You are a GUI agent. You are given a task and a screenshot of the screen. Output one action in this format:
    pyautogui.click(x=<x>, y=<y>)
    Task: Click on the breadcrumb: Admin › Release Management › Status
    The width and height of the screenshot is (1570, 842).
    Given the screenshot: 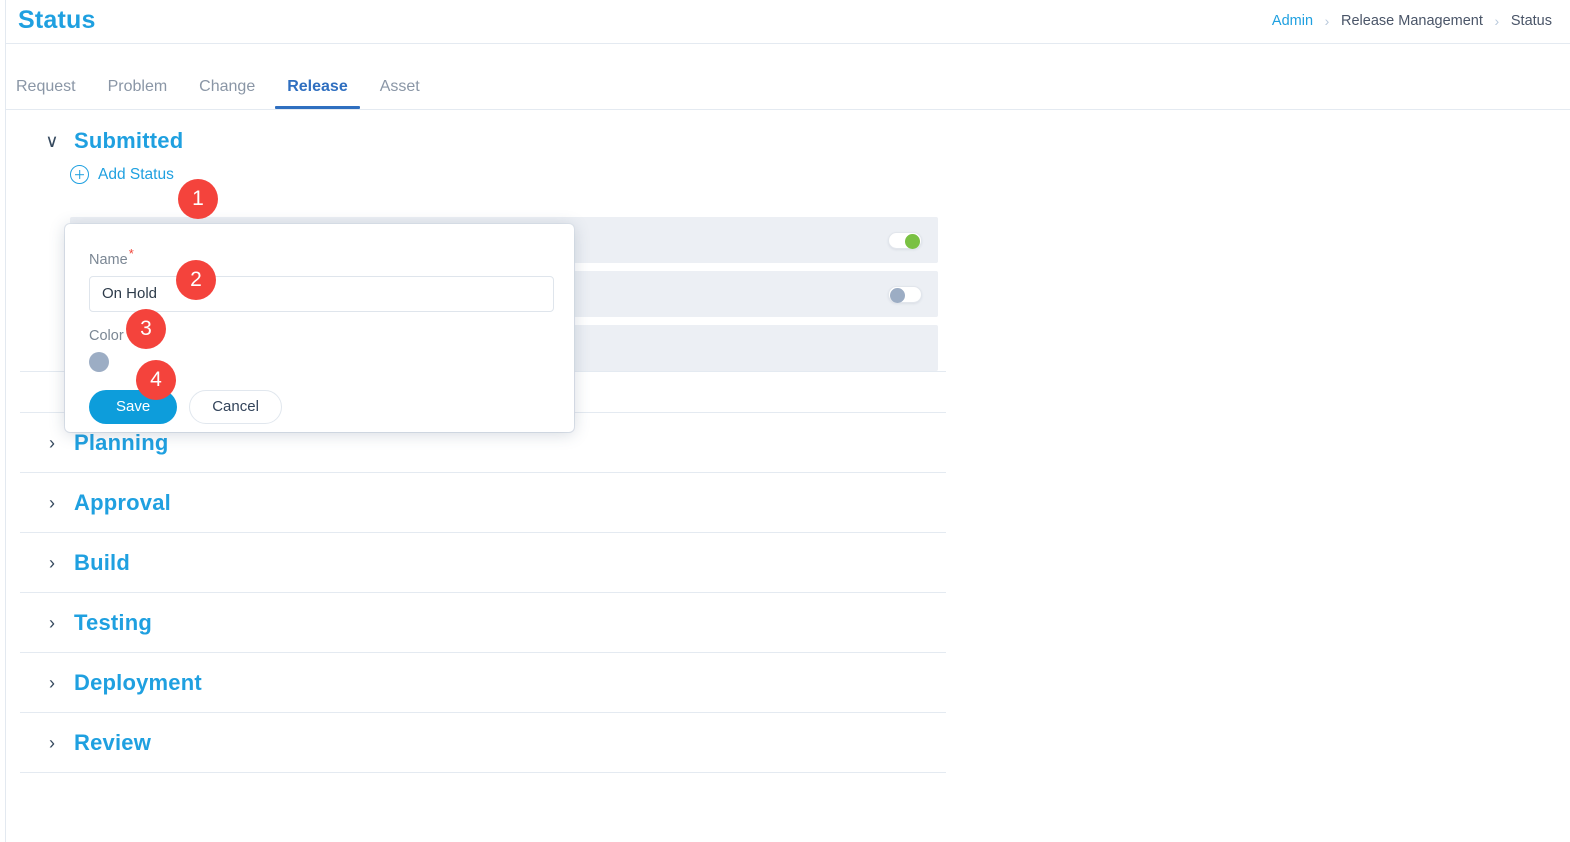 What is the action you would take?
    pyautogui.click(x=1412, y=21)
    